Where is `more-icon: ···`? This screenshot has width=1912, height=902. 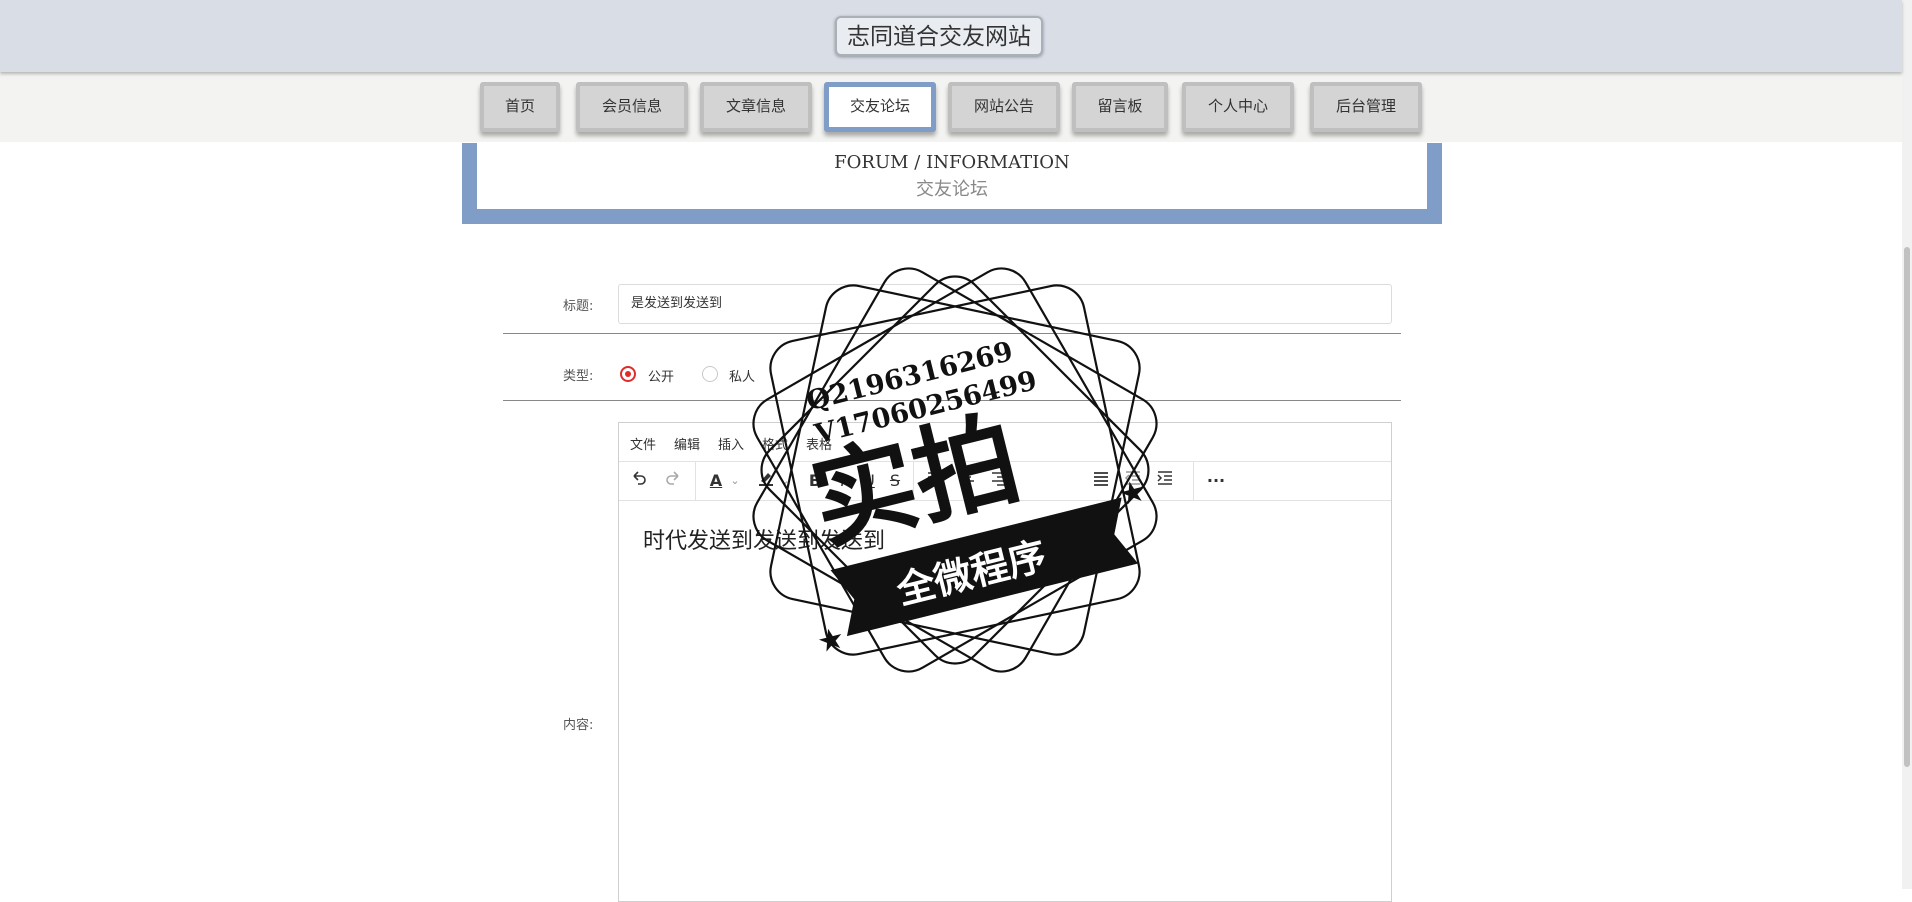 more-icon: ··· is located at coordinates (1216, 481).